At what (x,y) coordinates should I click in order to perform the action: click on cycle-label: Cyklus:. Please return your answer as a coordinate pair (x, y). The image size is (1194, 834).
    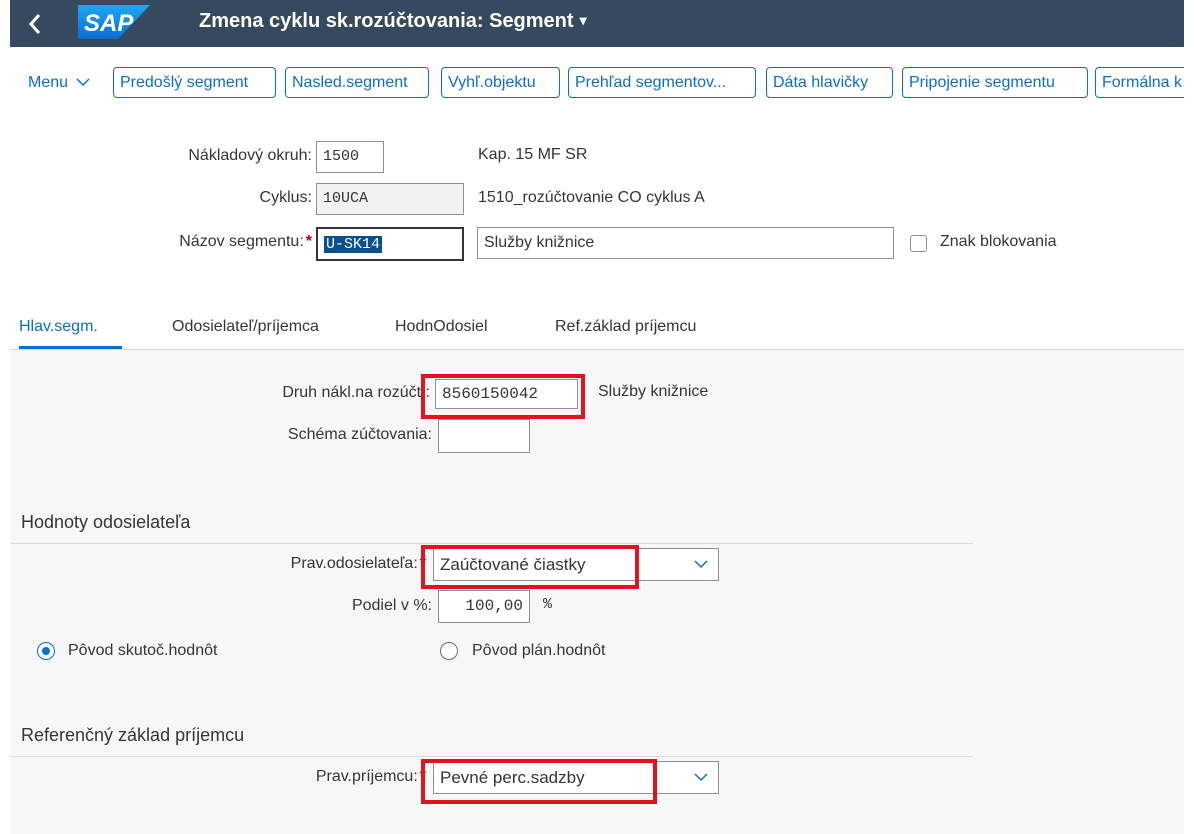
    Looking at the image, I should click on (285, 197).